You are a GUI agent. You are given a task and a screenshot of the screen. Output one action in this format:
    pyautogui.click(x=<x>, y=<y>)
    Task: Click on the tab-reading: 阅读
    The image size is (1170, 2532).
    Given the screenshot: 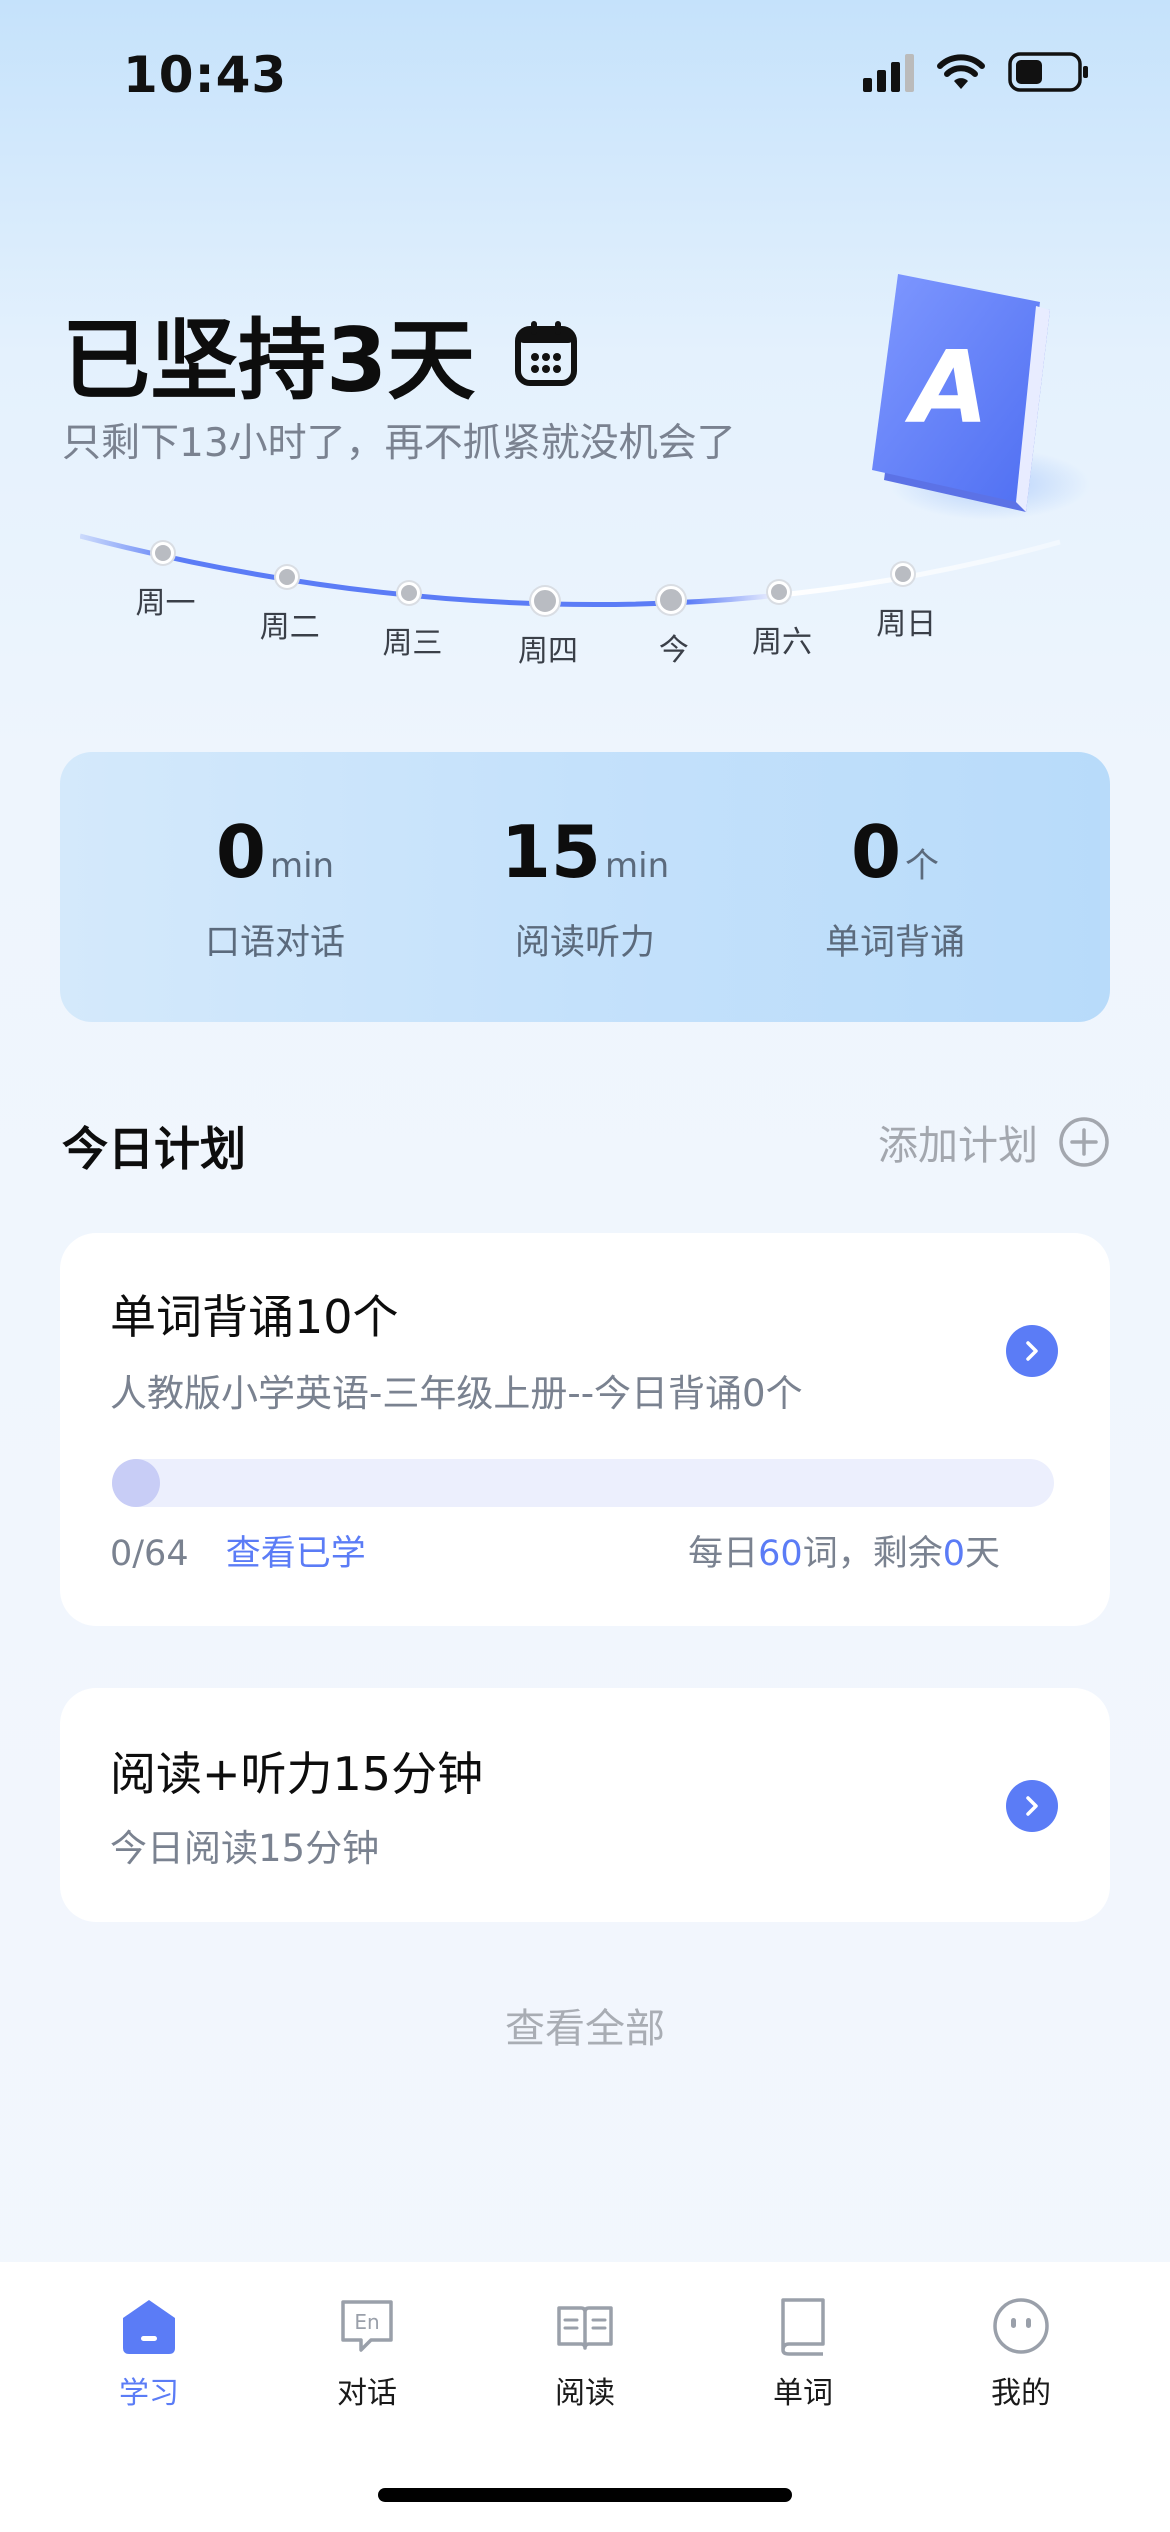 What is the action you would take?
    pyautogui.click(x=585, y=2354)
    